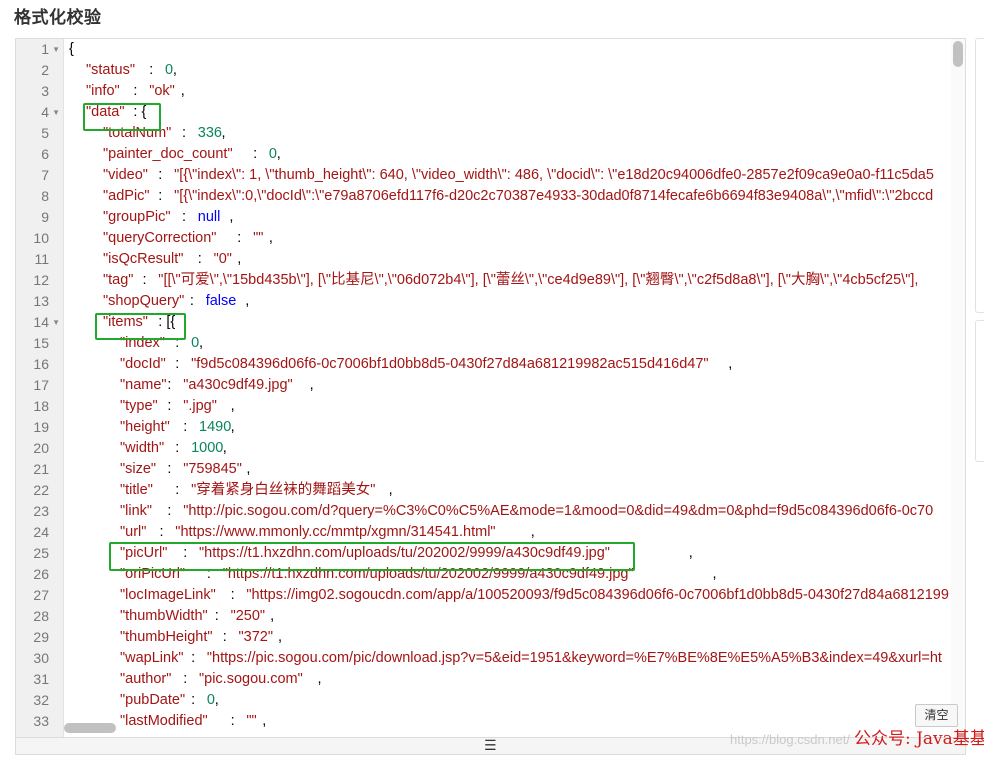 The width and height of the screenshot is (984, 757). I want to click on line-number: 9, so click(45, 217).